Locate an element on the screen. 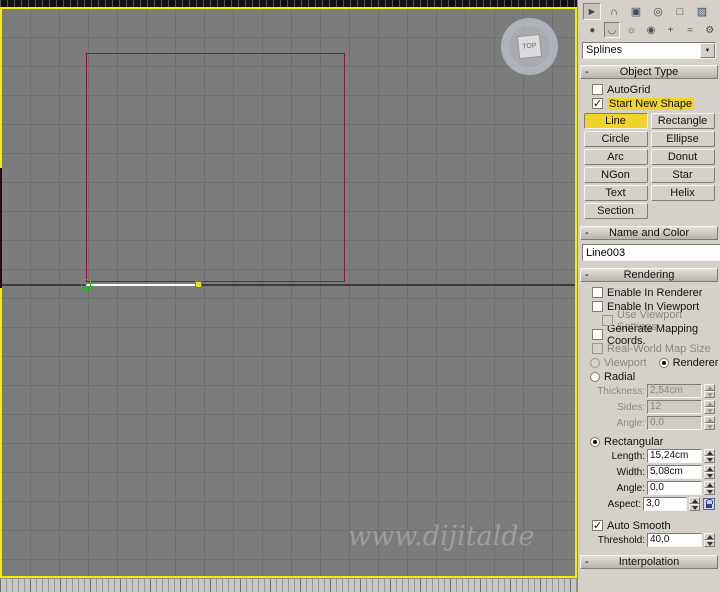 The height and width of the screenshot is (592, 720). angle-radial-label: Angle: is located at coordinates (630, 423).